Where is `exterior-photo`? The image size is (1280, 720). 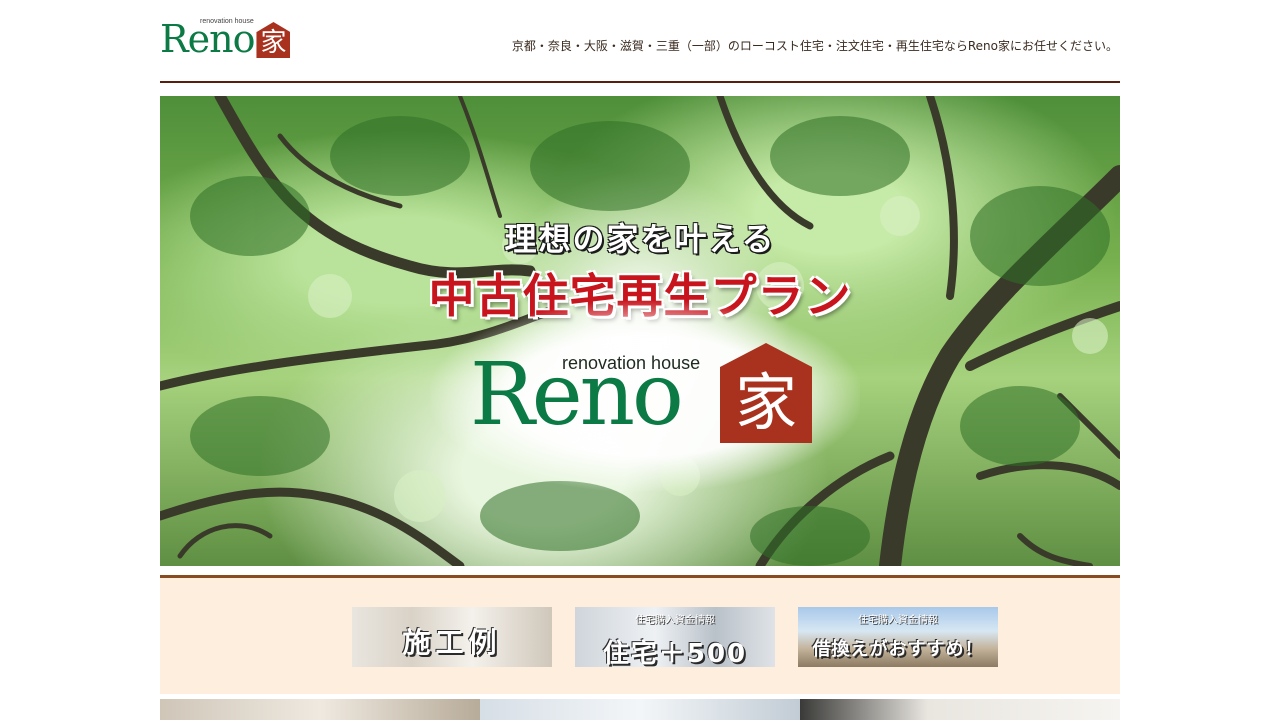 exterior-photo is located at coordinates (640, 709).